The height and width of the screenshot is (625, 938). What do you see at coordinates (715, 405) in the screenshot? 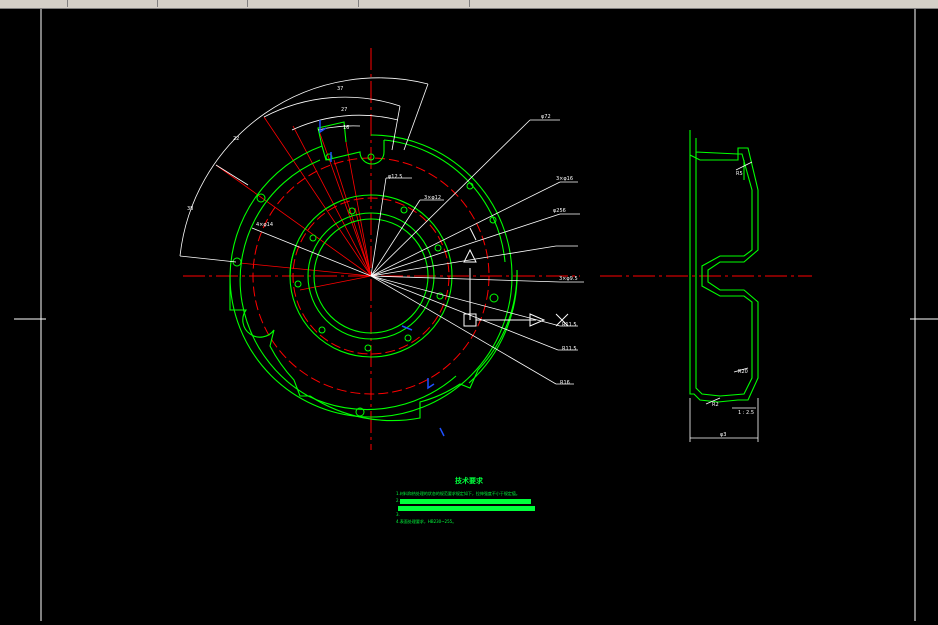
I see `sec-r-bottom: R2` at bounding box center [715, 405].